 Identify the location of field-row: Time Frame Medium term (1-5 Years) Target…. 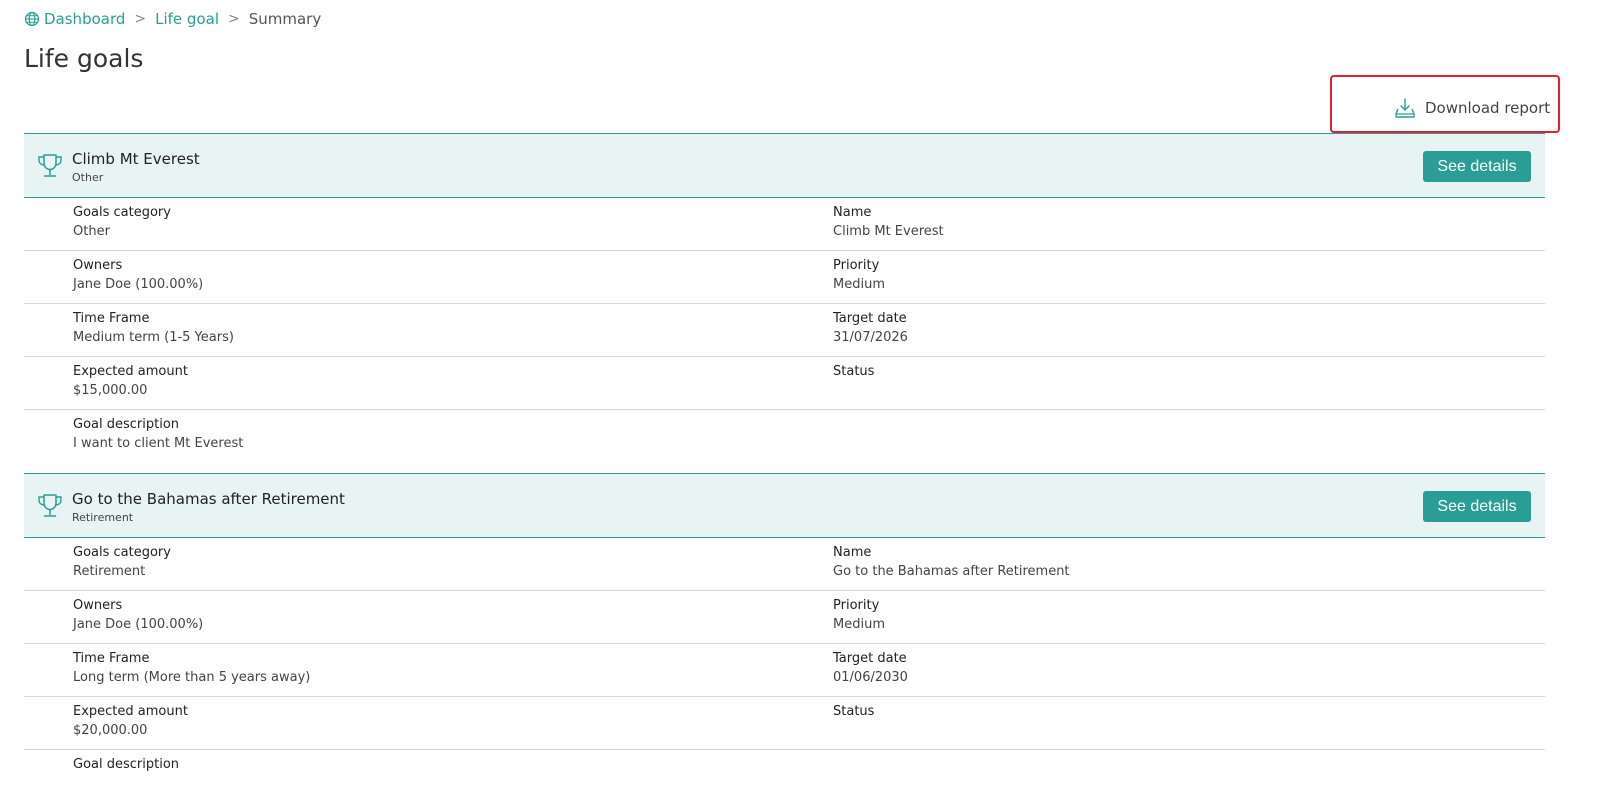
(784, 330).